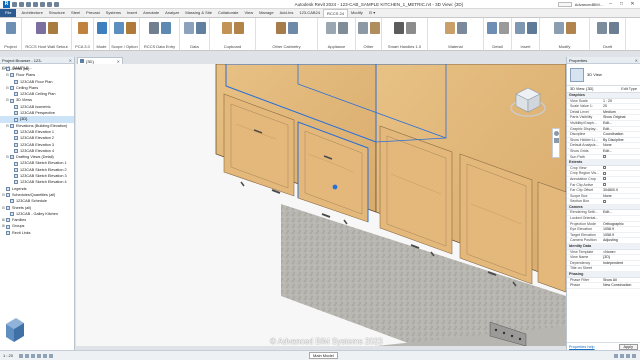 The image size is (640, 360). I want to click on temporary-hide-icon, so click(51, 355).